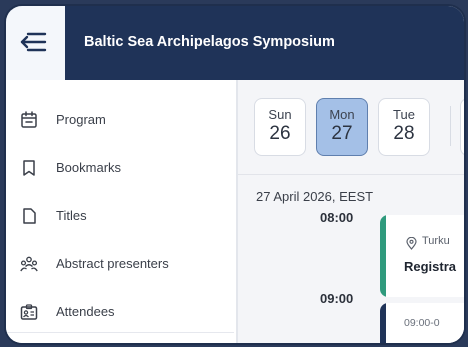 This screenshot has height=347, width=468. Describe the element at coordinates (342, 114) in the screenshot. I see `day-name: Mon` at that location.